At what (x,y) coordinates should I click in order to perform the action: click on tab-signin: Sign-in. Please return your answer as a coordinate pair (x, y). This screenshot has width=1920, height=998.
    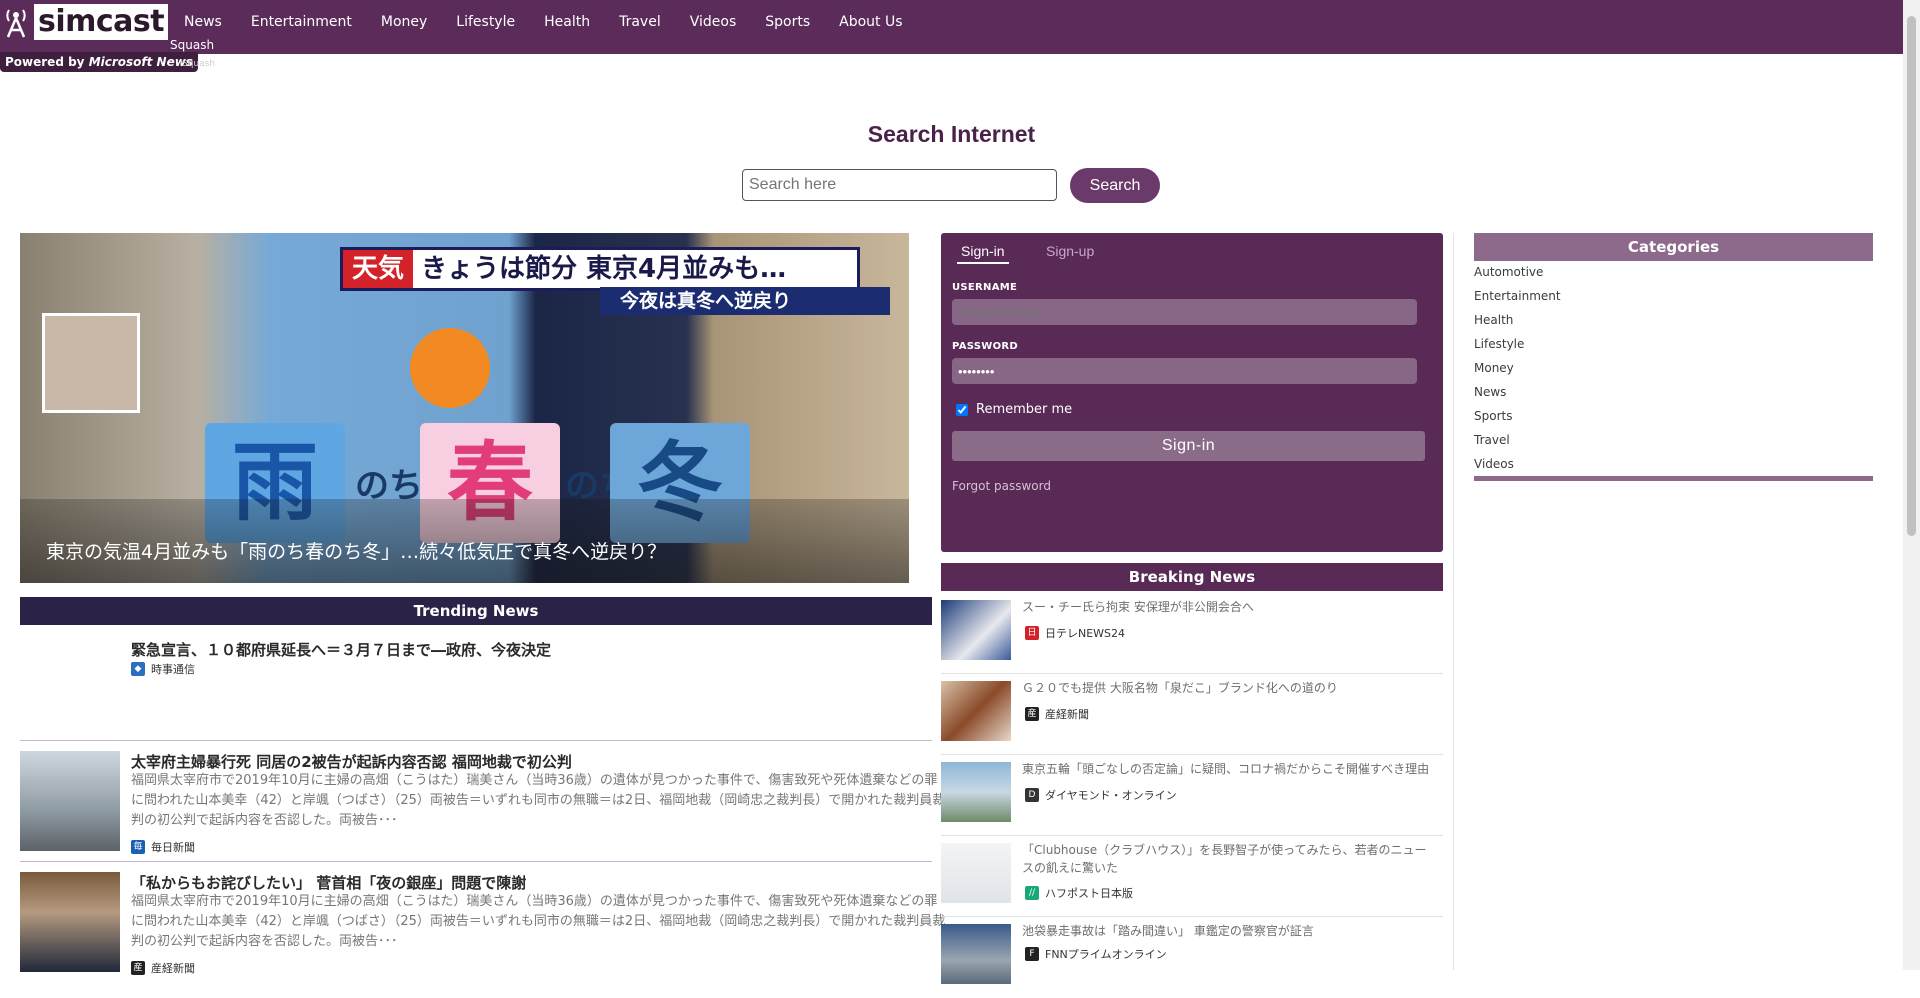
    Looking at the image, I should click on (983, 253).